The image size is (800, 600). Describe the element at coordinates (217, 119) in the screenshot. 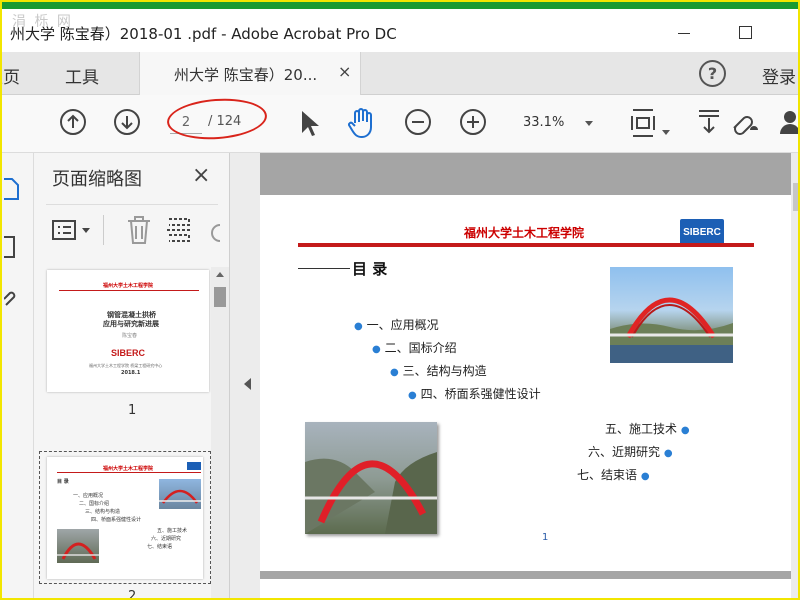

I see `annotation-circle` at that location.